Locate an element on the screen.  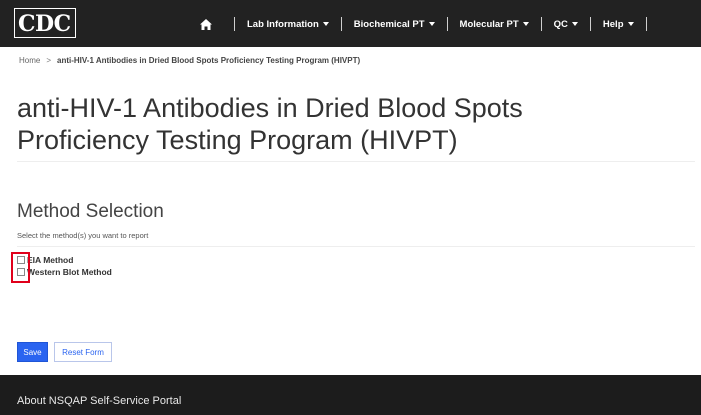
save-button: Save is located at coordinates (32, 352).